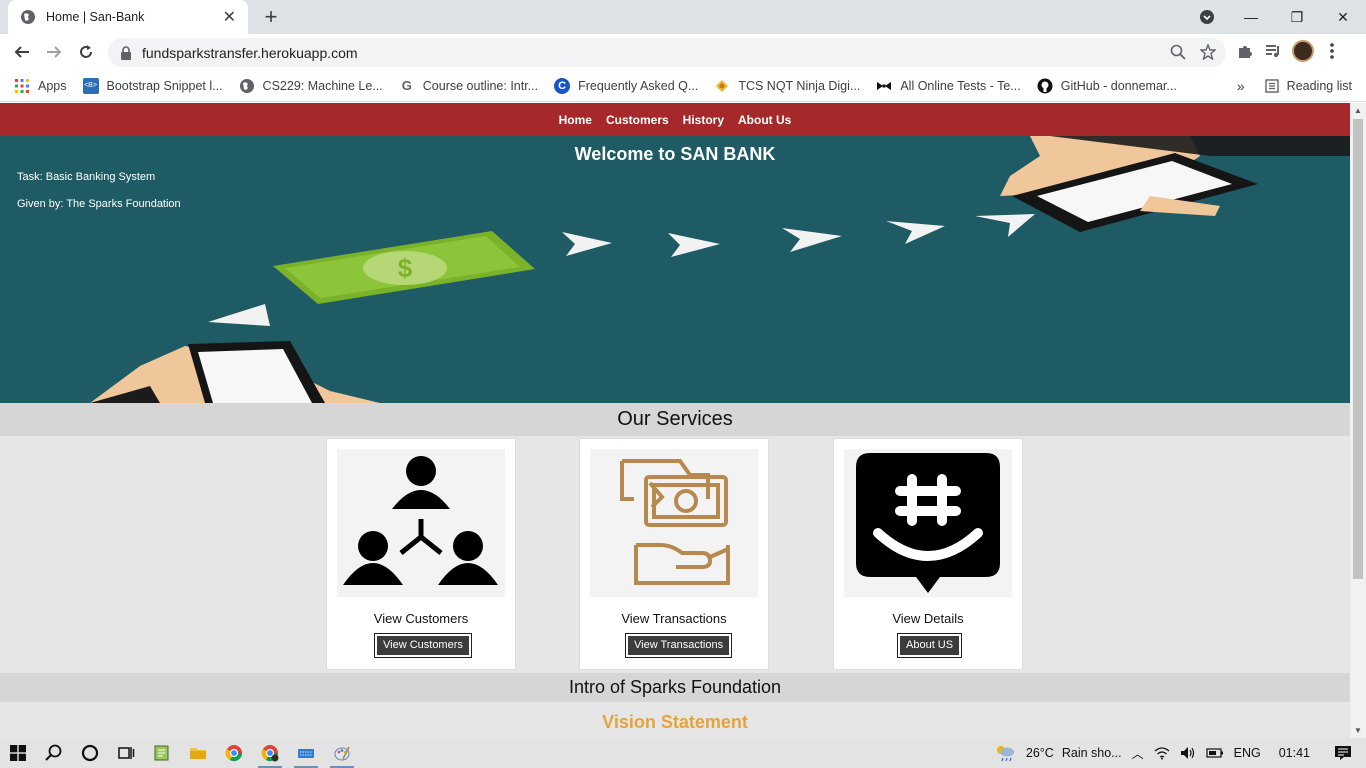  I want to click on minimize-button: —, so click(1251, 17).